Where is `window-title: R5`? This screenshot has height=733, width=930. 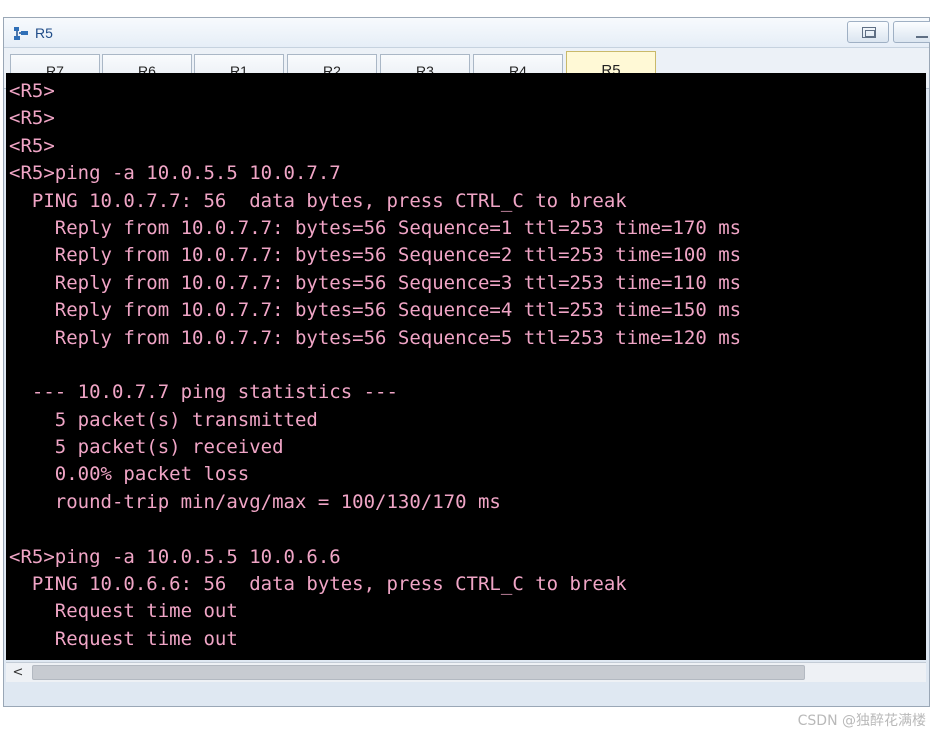 window-title: R5 is located at coordinates (44, 33).